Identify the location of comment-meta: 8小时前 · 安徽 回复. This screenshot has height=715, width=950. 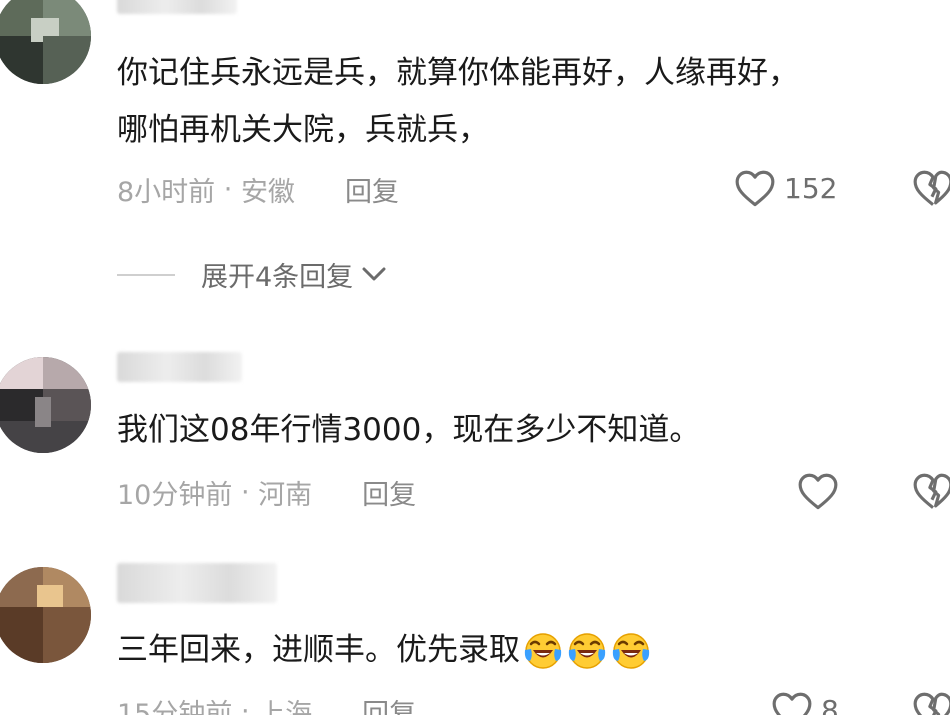
(258, 189).